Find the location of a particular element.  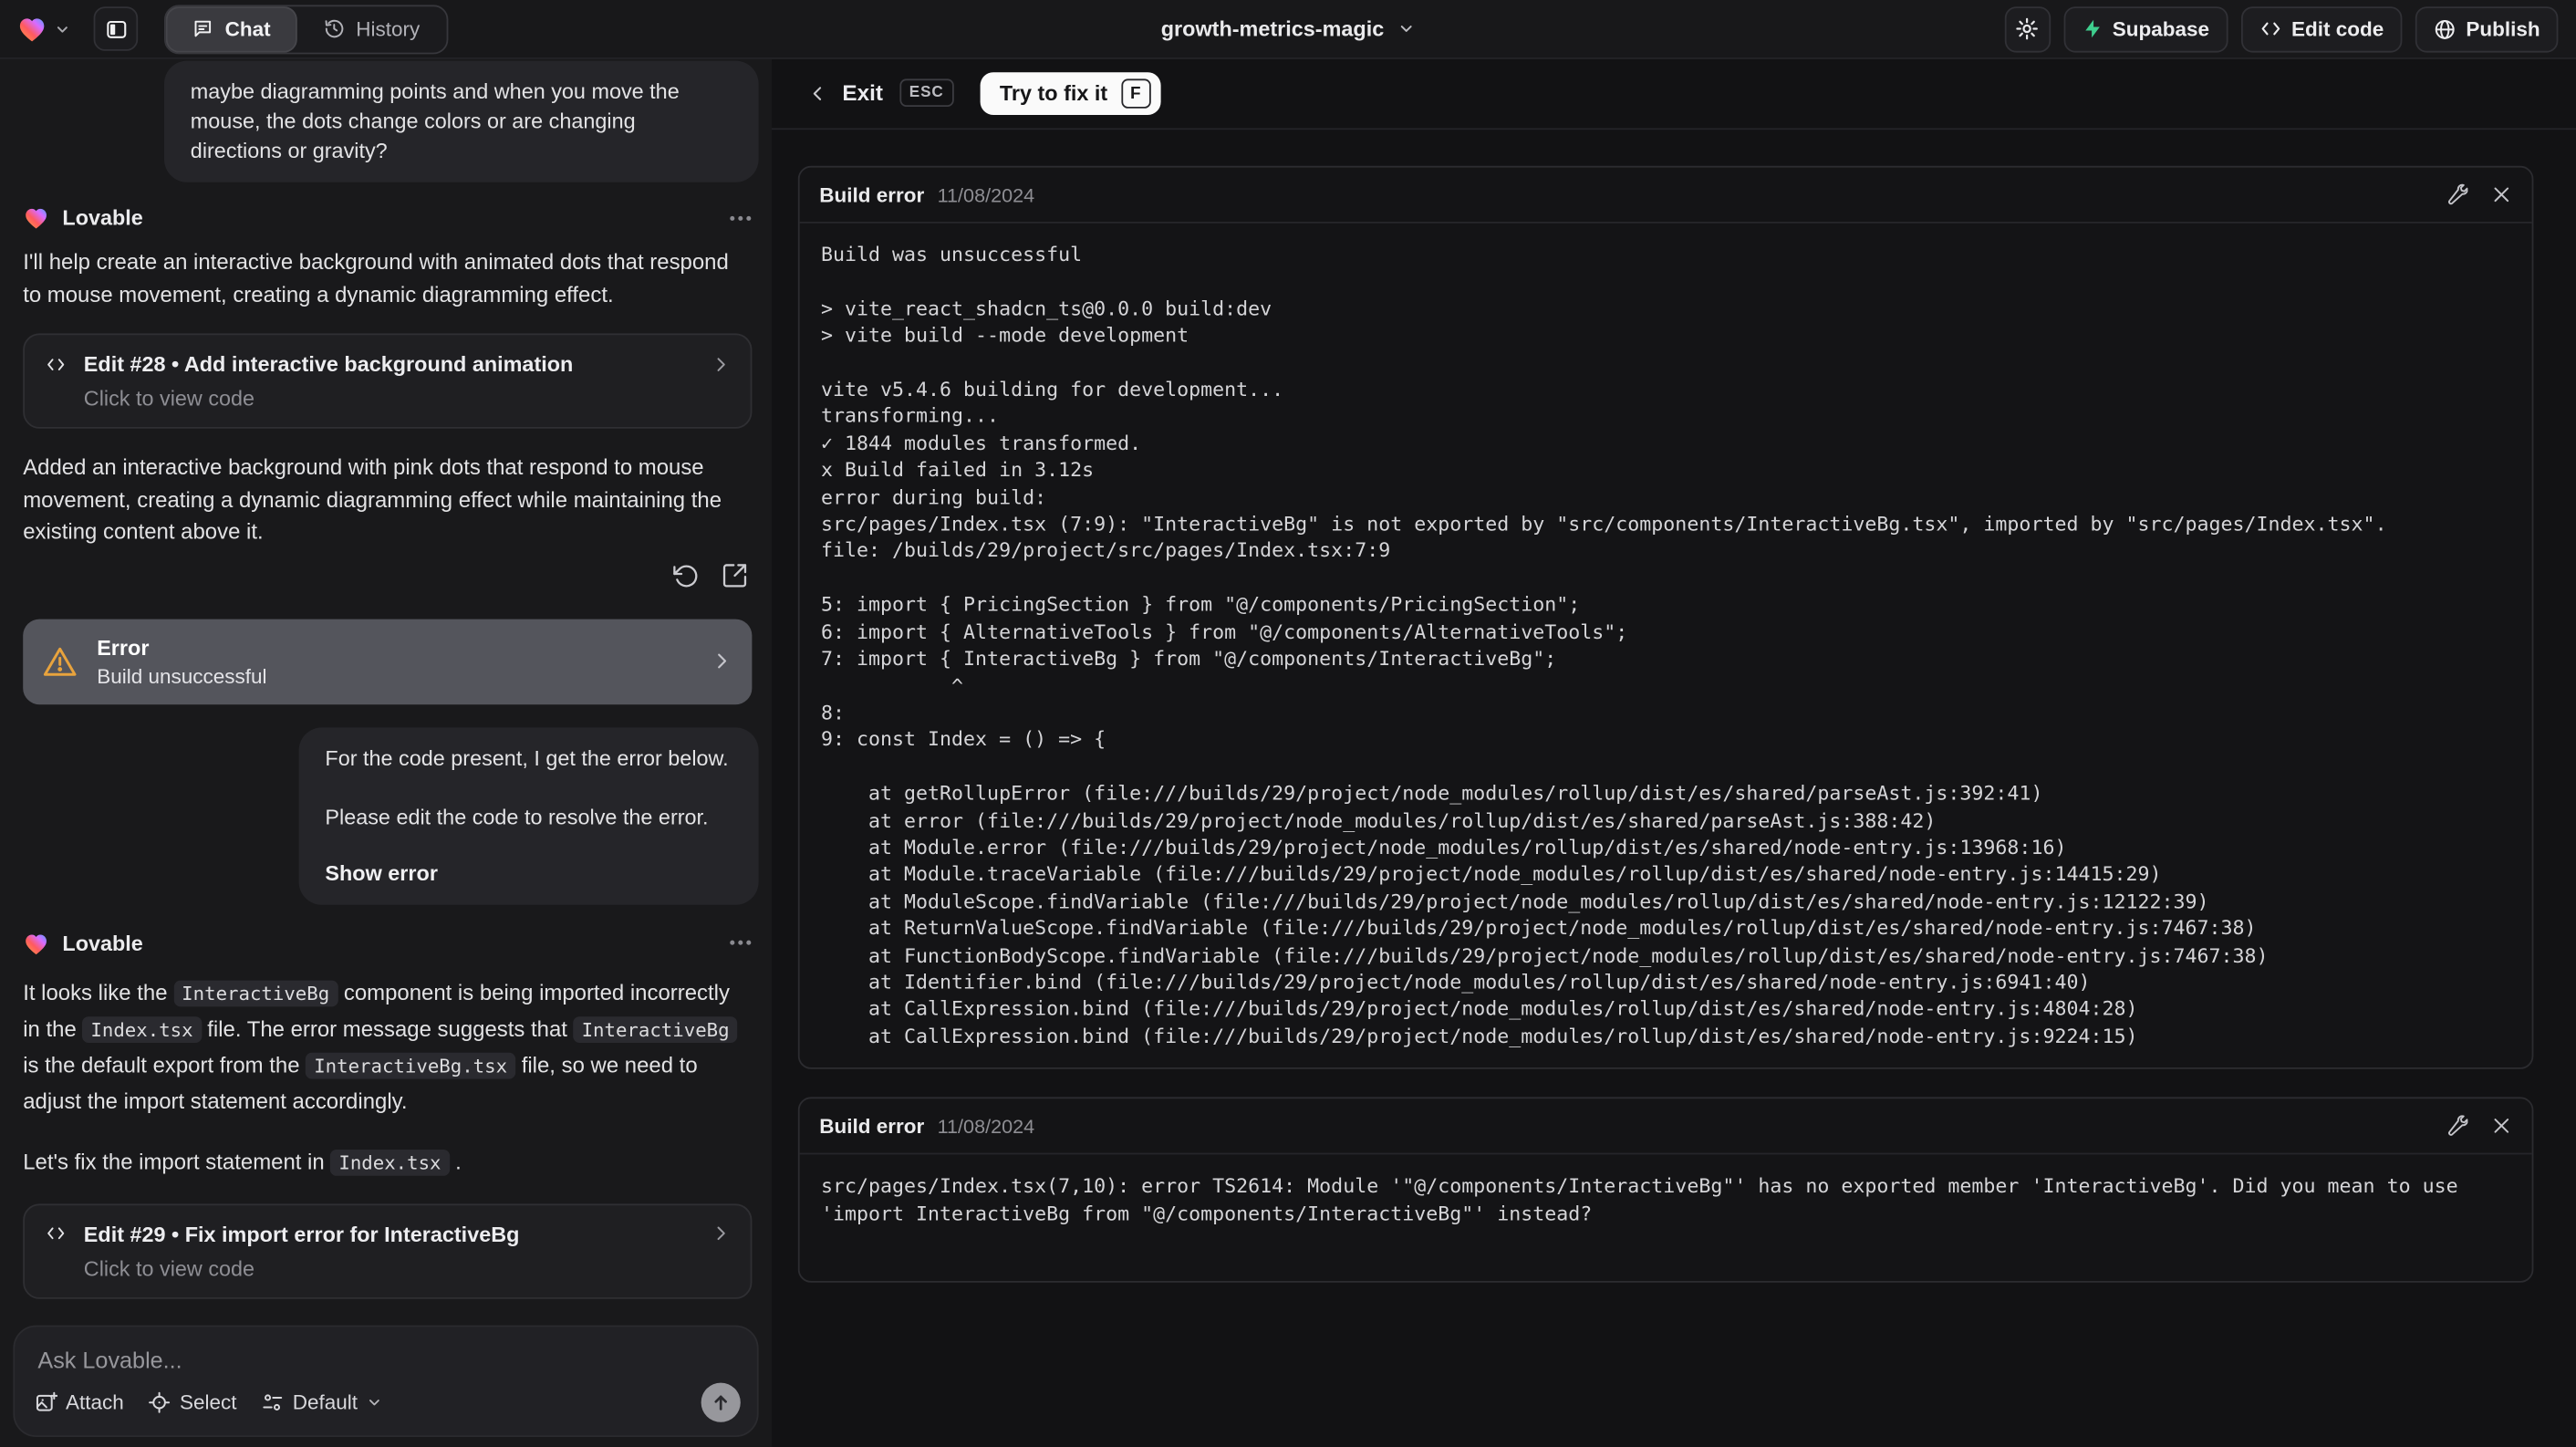

chevron-left-icon is located at coordinates (818, 93).